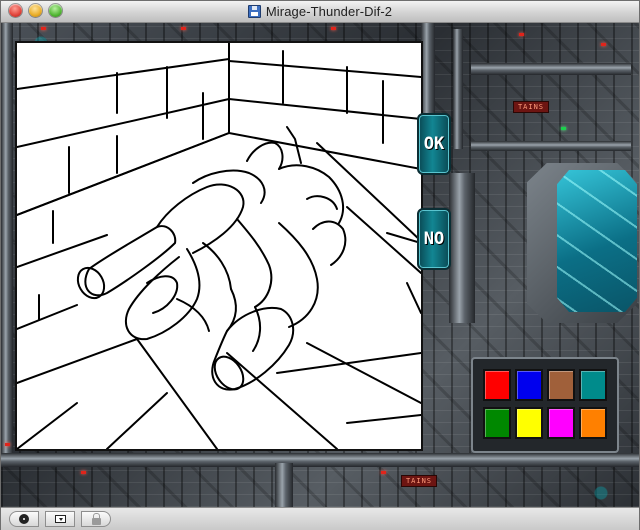 Image resolution: width=640 pixels, height=530 pixels. Describe the element at coordinates (597, 241) in the screenshot. I see `monitor-screen` at that location.